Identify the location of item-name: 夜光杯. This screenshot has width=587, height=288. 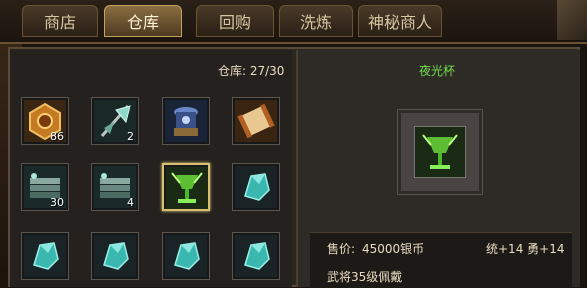
(436, 71).